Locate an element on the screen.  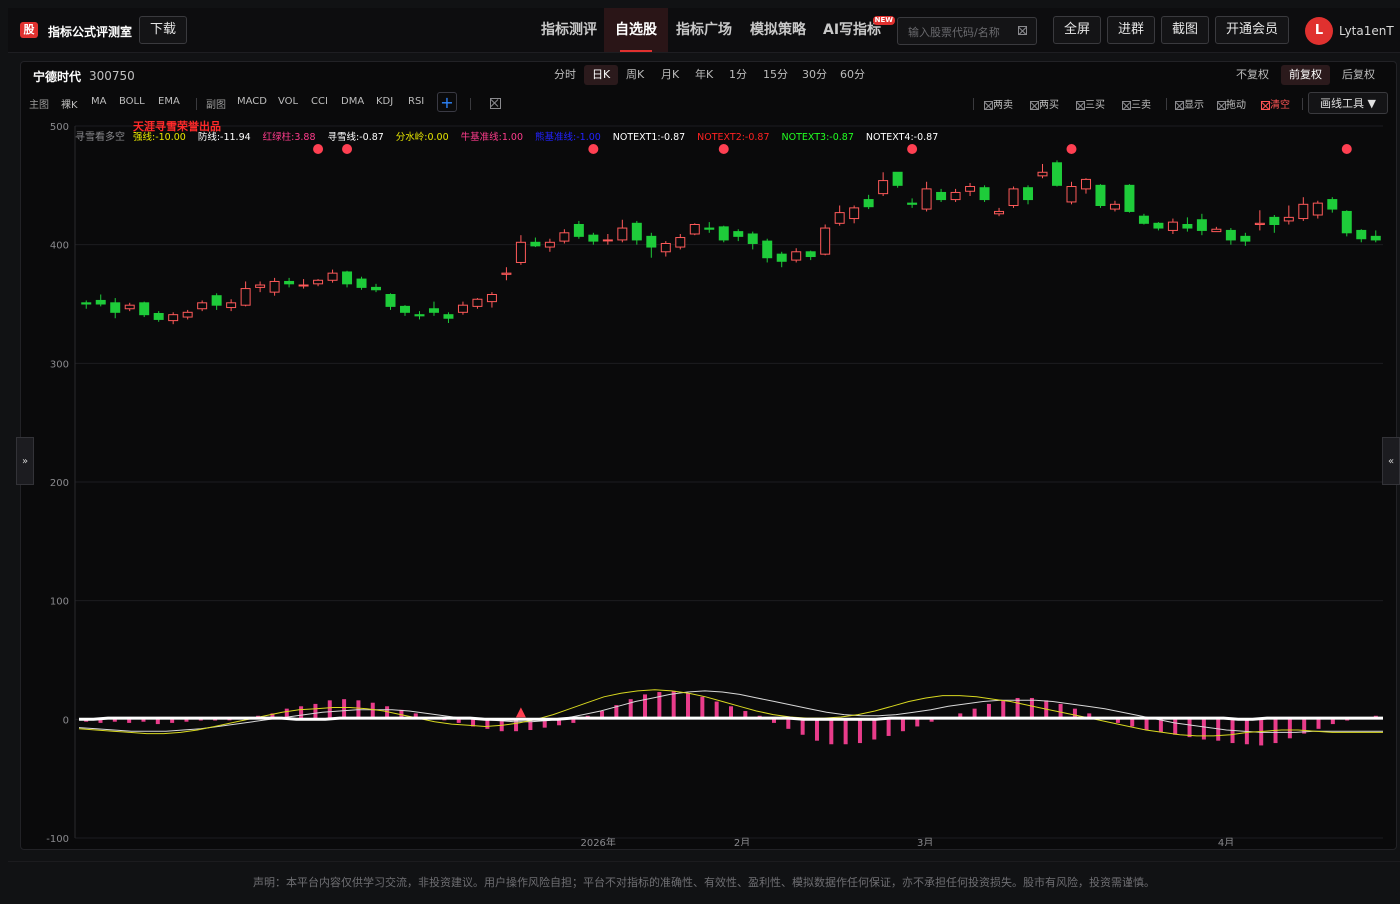
legend-item: 牛基准线:1.00 is located at coordinates (492, 137).